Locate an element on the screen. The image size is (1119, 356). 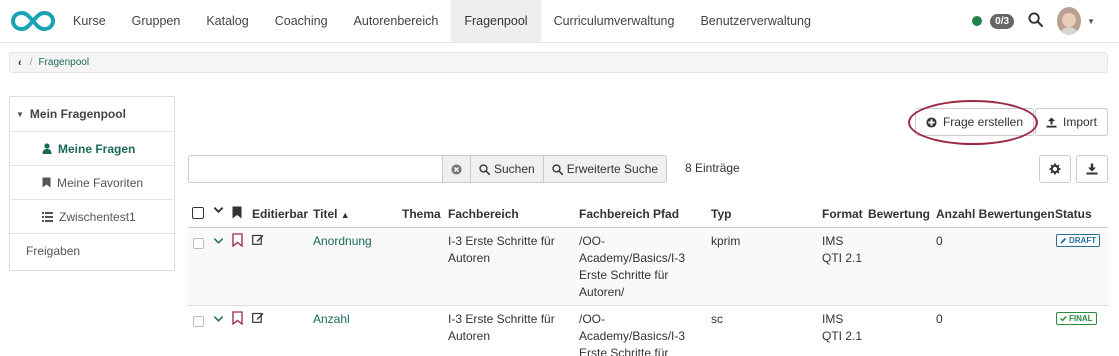
status-label: DRAFT is located at coordinates (1083, 240).